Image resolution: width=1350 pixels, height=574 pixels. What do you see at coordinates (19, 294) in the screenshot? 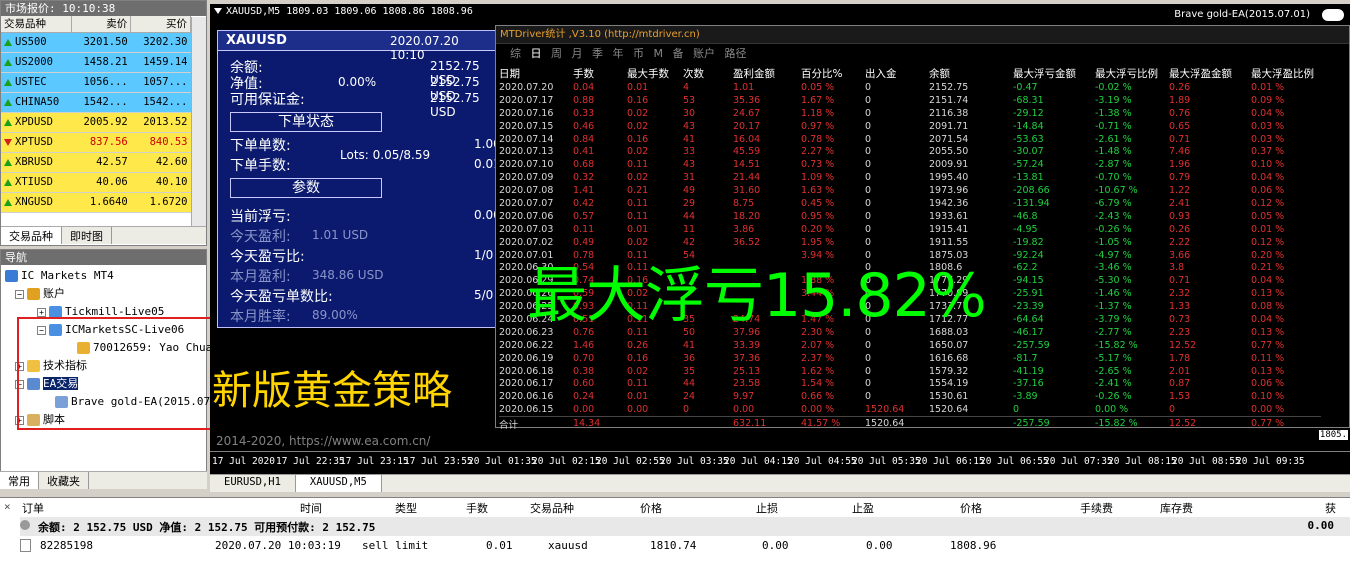
I see `collapse-icon: −` at bounding box center [19, 294].